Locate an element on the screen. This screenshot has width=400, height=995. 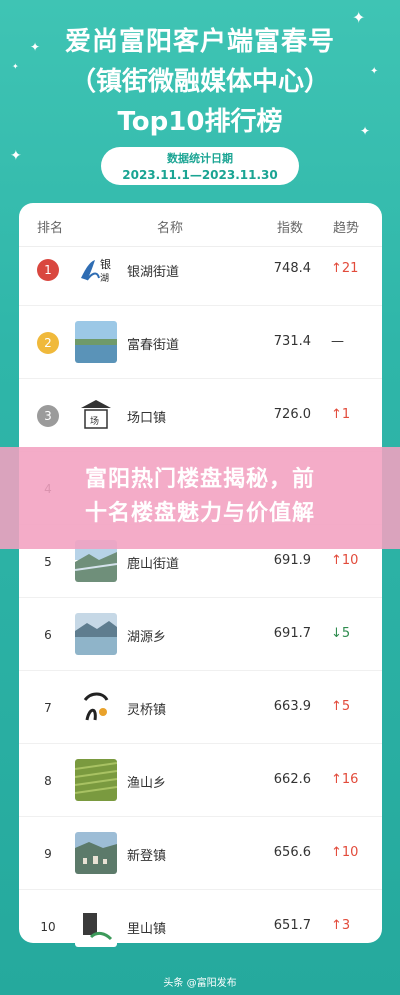
row-score: 662.6 is located at coordinates (292, 779).